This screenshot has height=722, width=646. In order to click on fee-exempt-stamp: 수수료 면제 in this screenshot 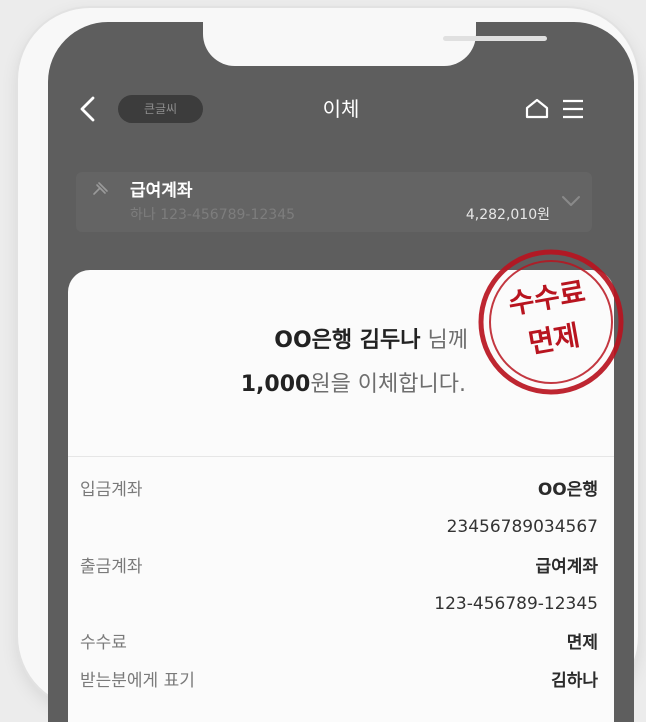, I will do `click(550, 321)`.